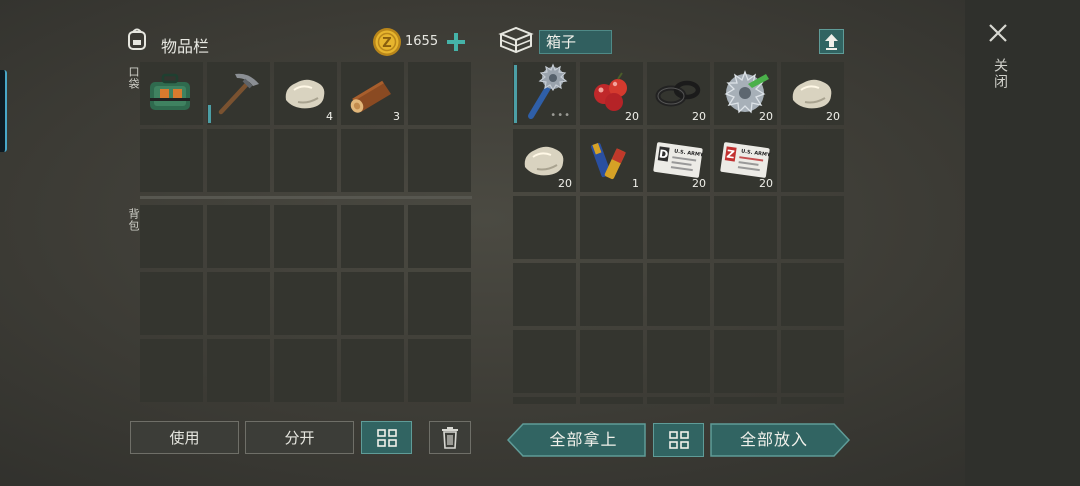 The height and width of the screenshot is (486, 1080). Describe the element at coordinates (1000, 74) in the screenshot. I see `close-label: 关闭` at that location.